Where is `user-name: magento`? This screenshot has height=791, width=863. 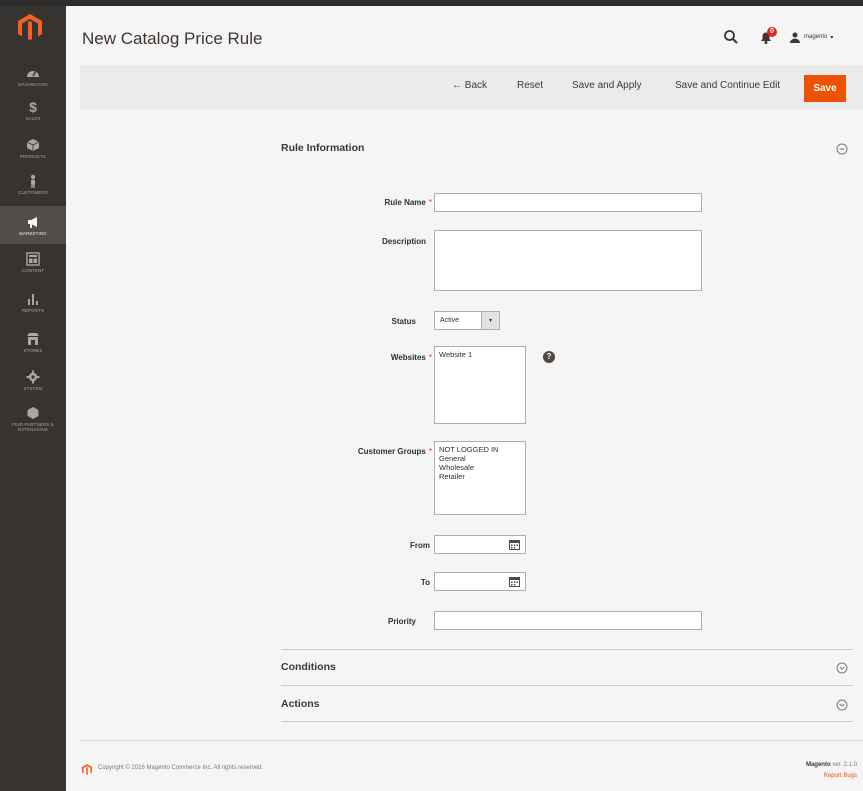
user-name: magento is located at coordinates (816, 37).